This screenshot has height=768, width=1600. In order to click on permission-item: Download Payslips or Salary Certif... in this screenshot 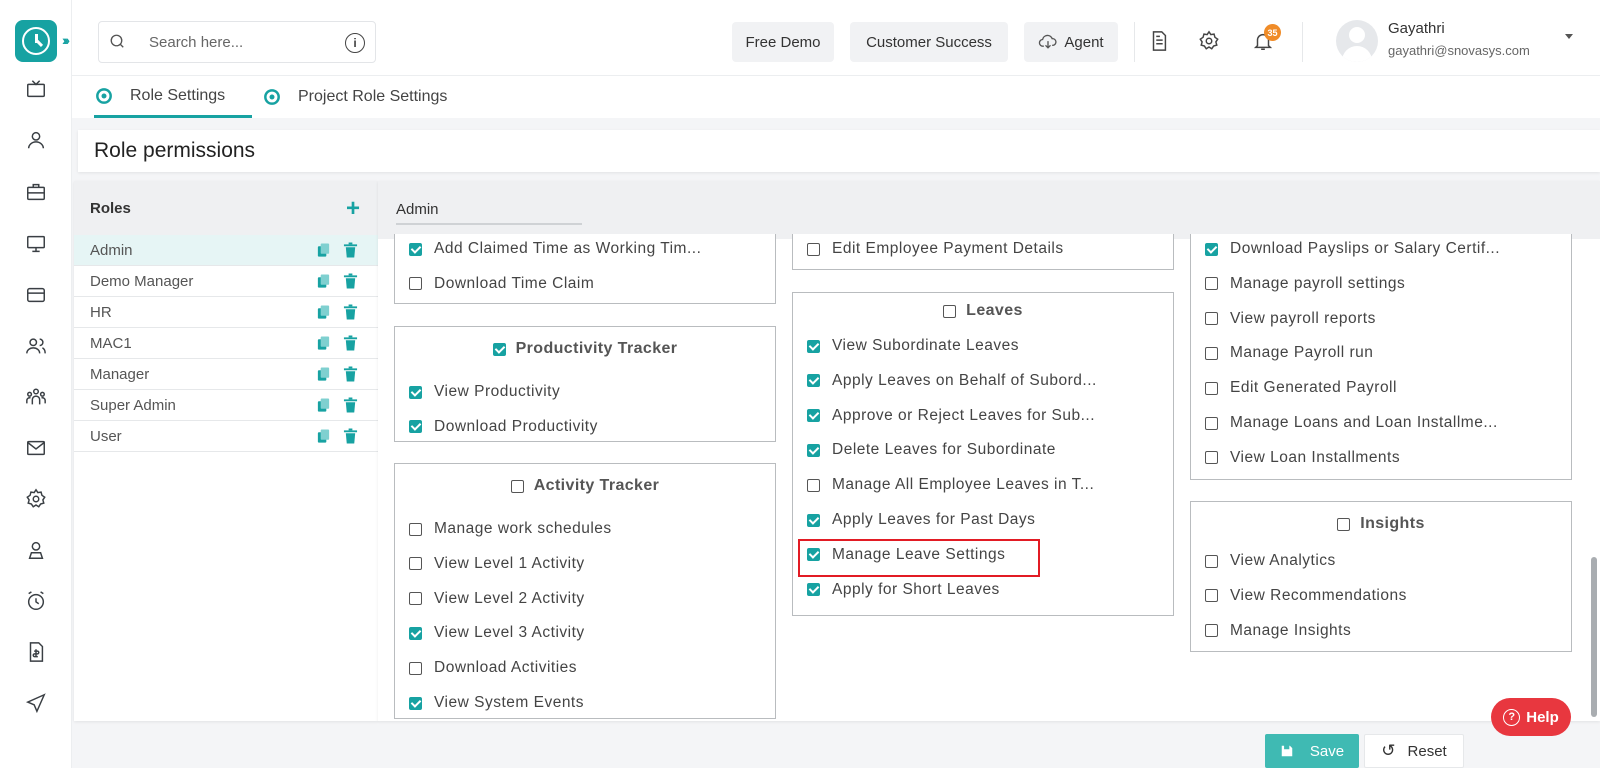, I will do `click(1352, 249)`.